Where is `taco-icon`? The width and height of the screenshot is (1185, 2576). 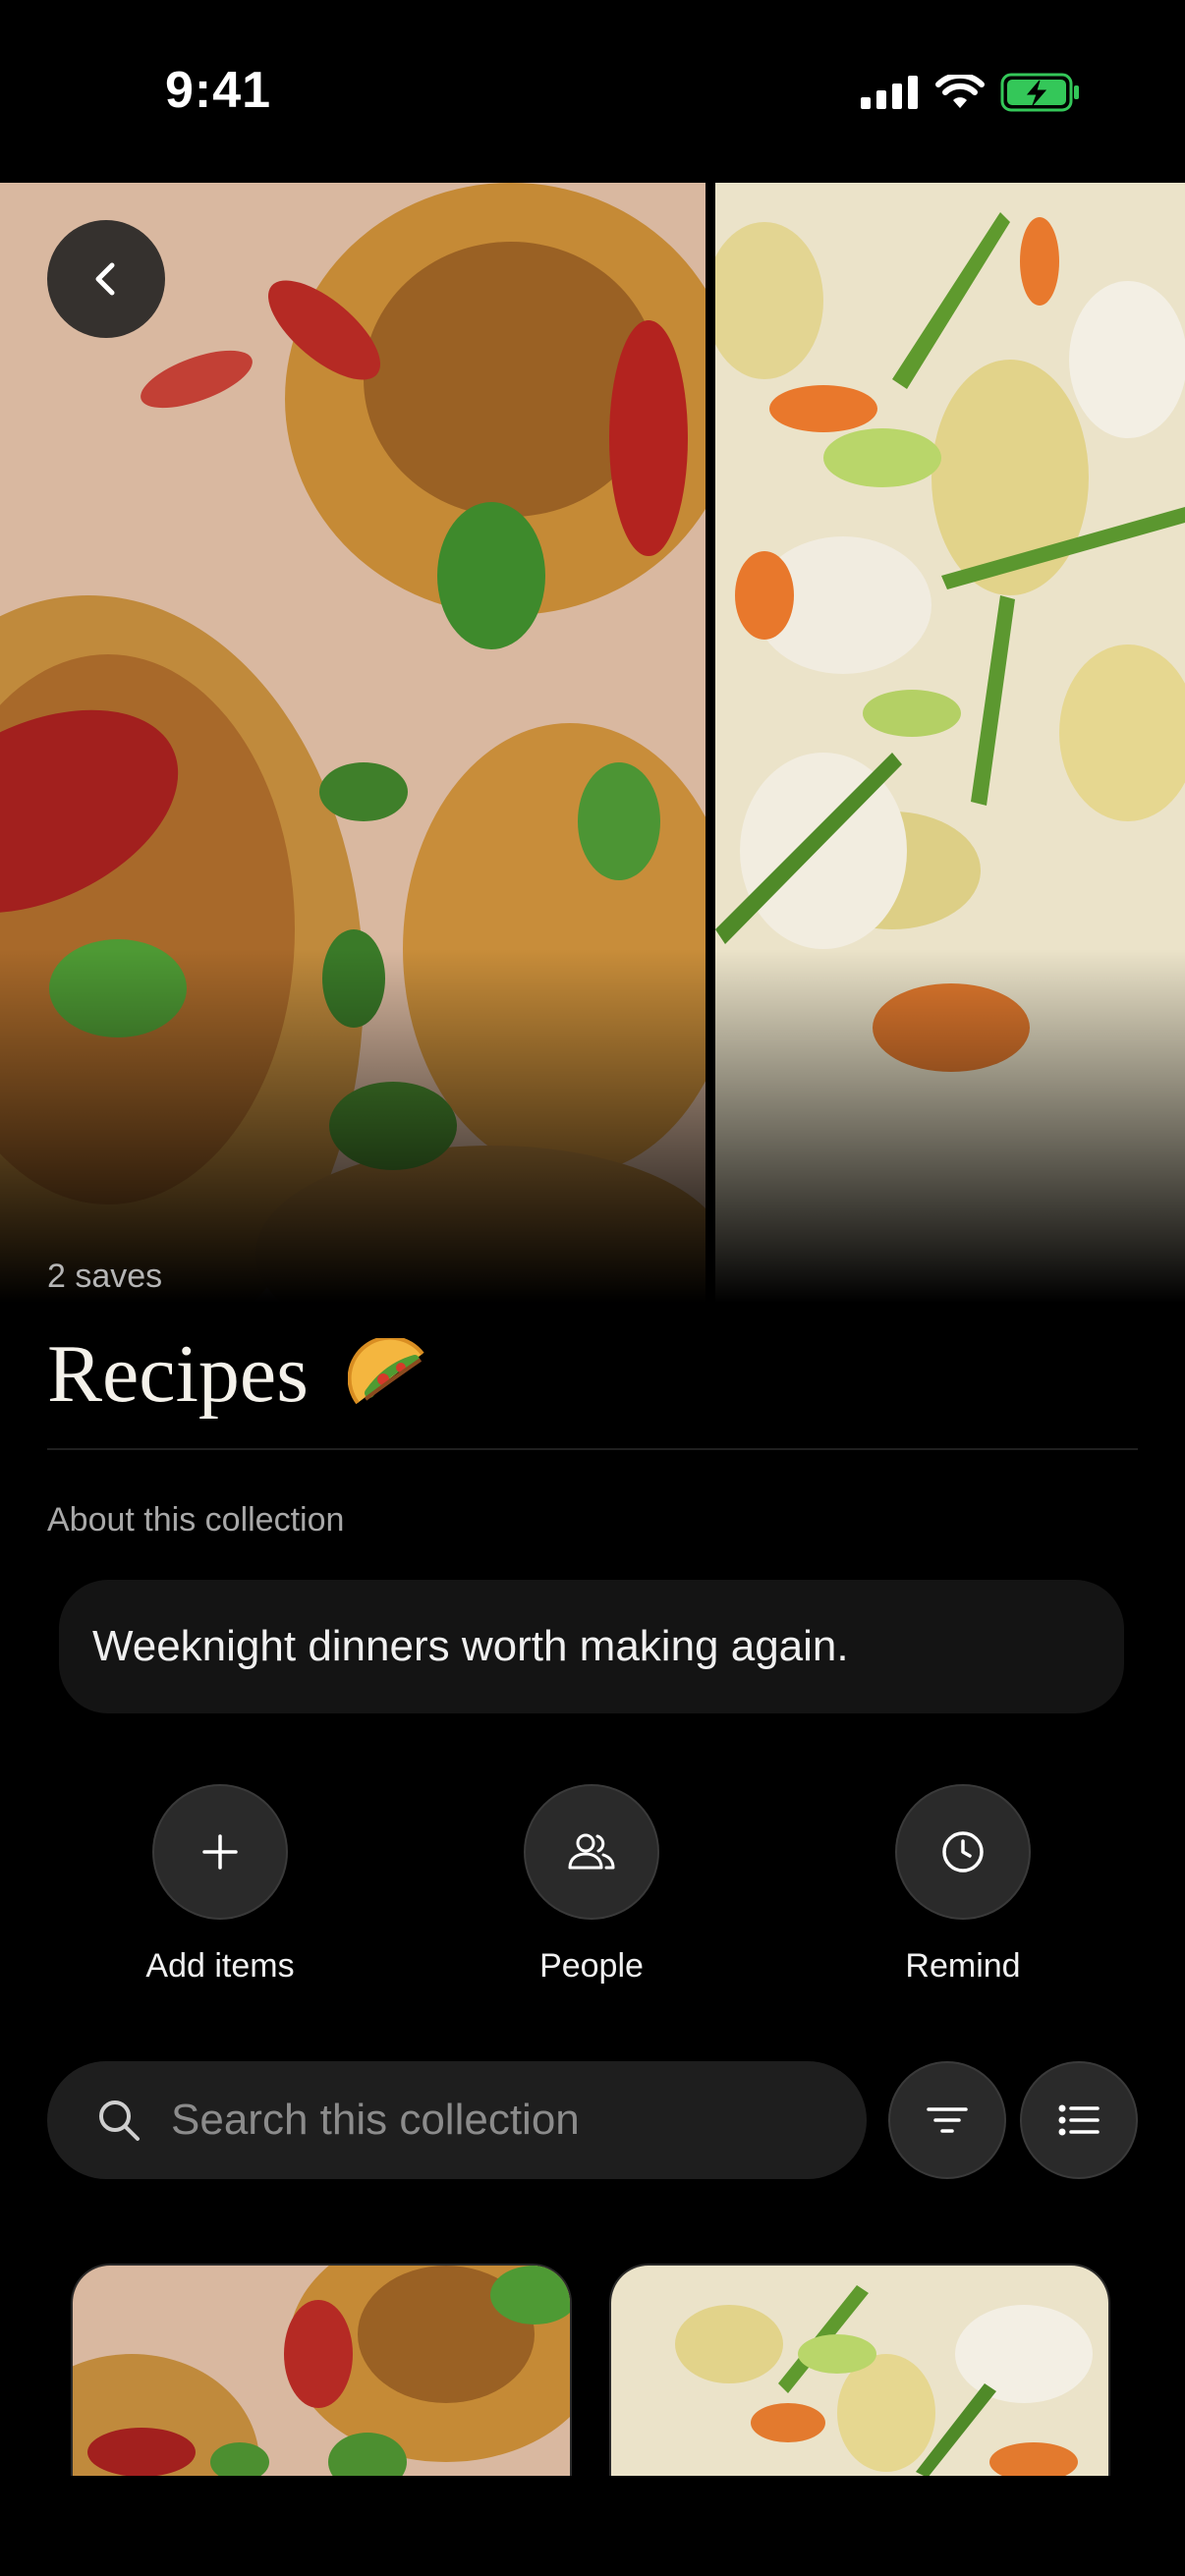 taco-icon is located at coordinates (385, 1370).